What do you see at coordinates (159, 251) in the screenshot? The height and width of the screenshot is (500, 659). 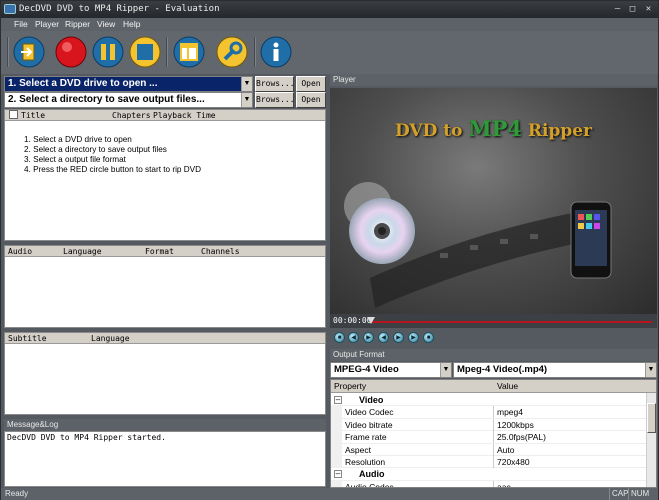 I see `column-format: Format` at bounding box center [159, 251].